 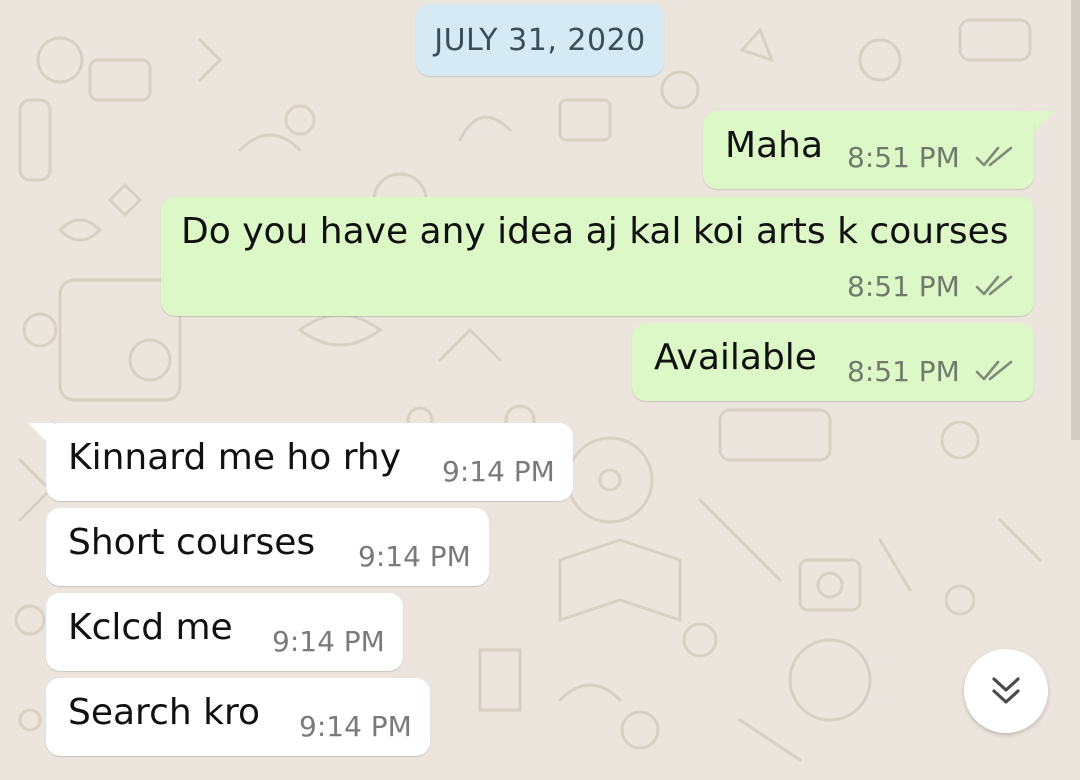 I want to click on message-text: Available, so click(x=735, y=357).